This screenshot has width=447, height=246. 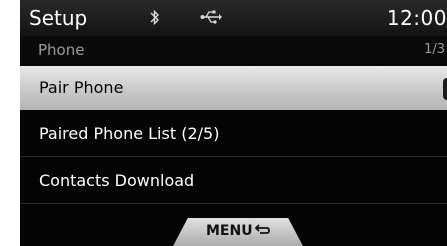 I want to click on menu-button: MENU, so click(x=238, y=232).